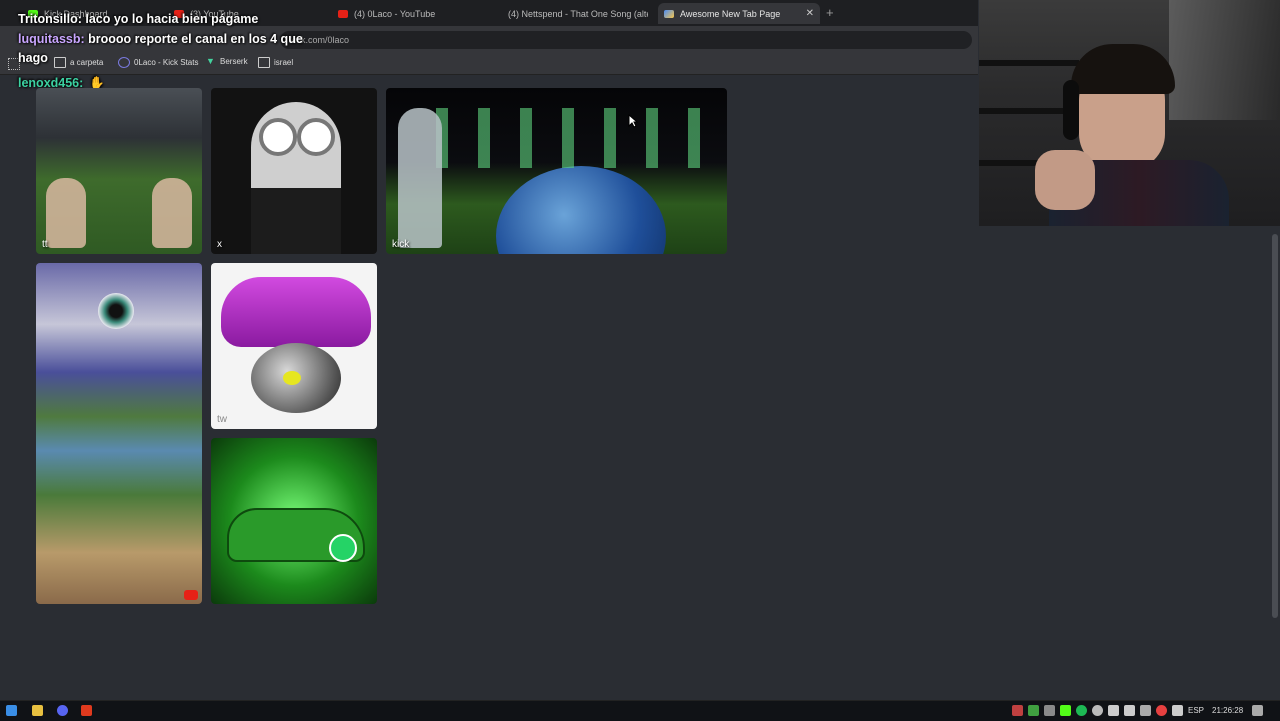  What do you see at coordinates (1029, 63) in the screenshot?
I see `shelf` at bounding box center [1029, 63].